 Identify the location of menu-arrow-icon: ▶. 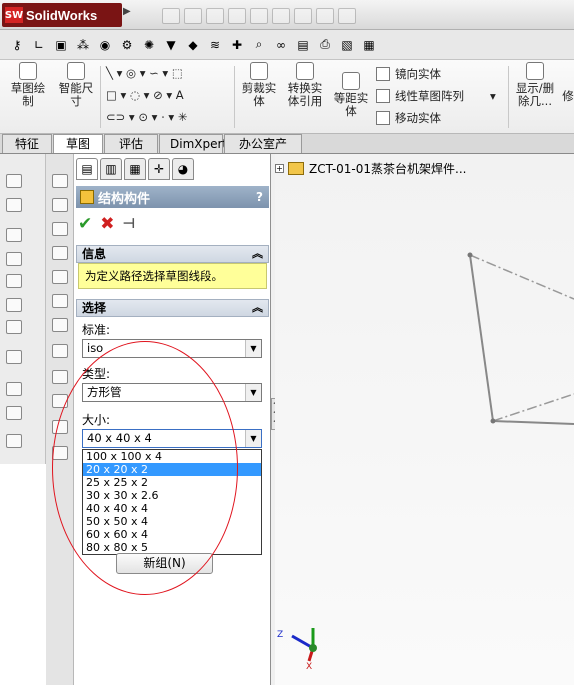
(128, 15).